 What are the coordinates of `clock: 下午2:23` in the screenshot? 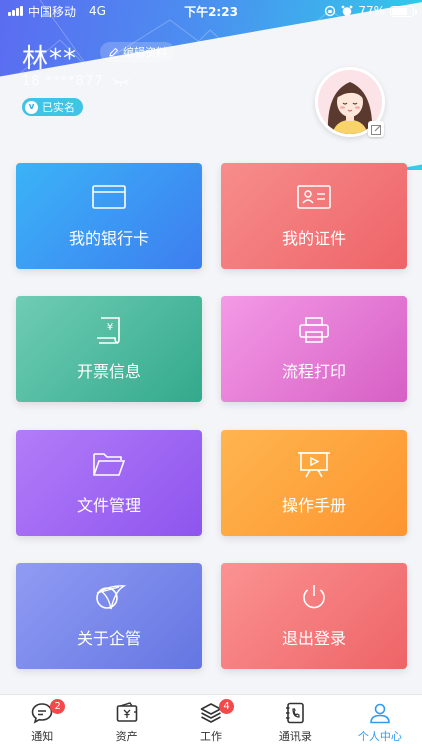 It's located at (211, 11).